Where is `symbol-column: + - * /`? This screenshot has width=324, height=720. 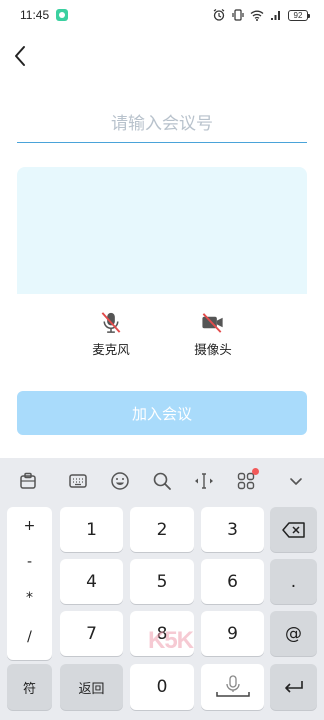 symbol-column: + - * / is located at coordinates (29, 583).